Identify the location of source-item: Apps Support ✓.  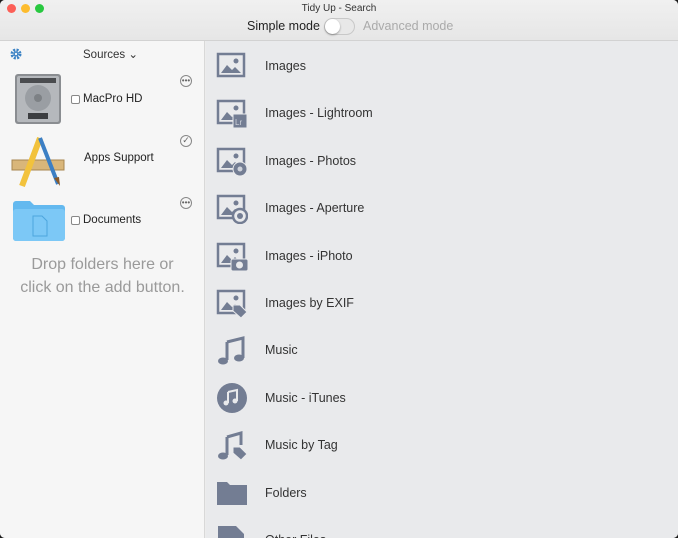
(102, 161).